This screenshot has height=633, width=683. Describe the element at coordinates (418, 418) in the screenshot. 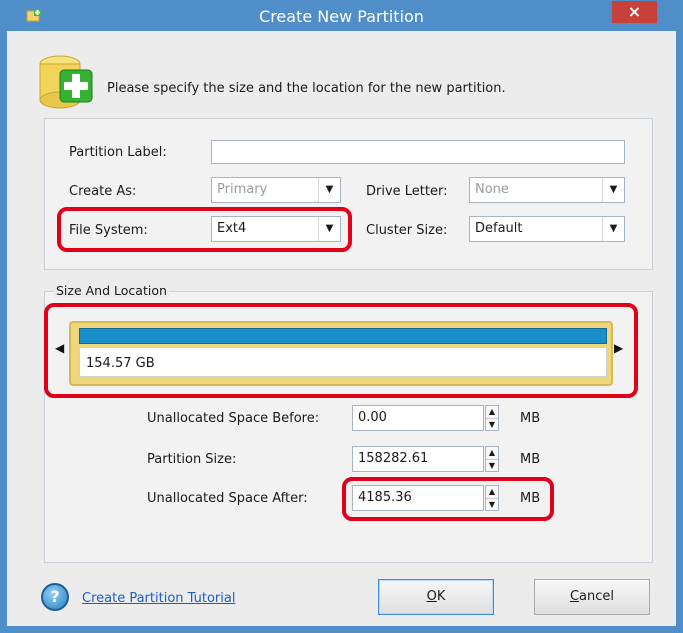

I see `unallocated-before-input: 0.00` at that location.